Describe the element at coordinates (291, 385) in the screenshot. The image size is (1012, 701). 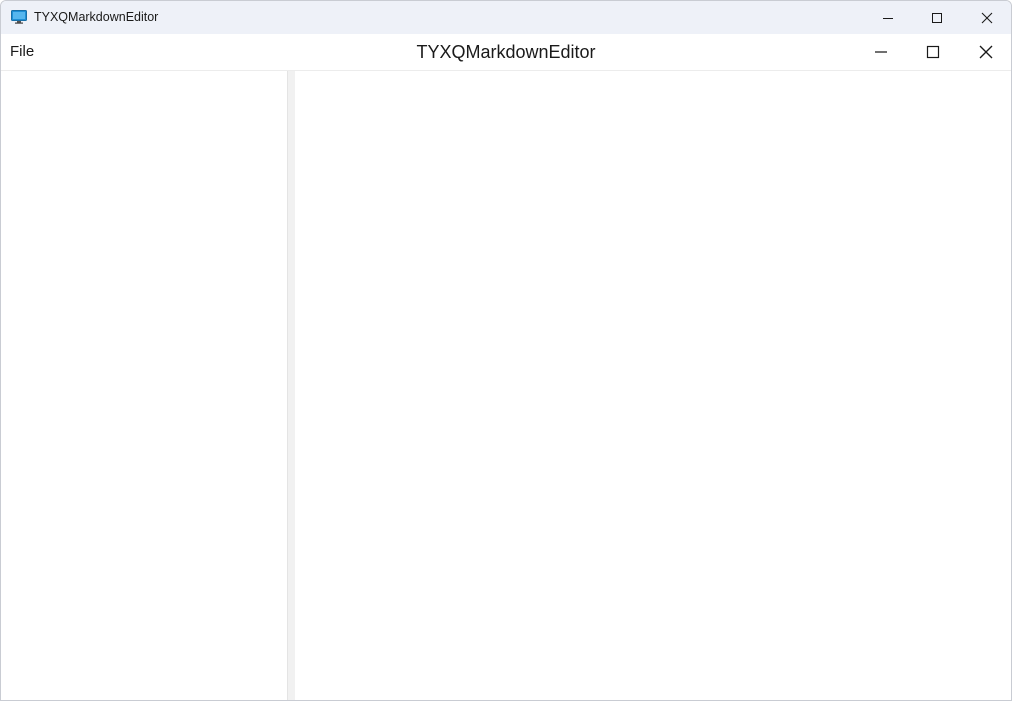
I see `pane-splitter` at that location.